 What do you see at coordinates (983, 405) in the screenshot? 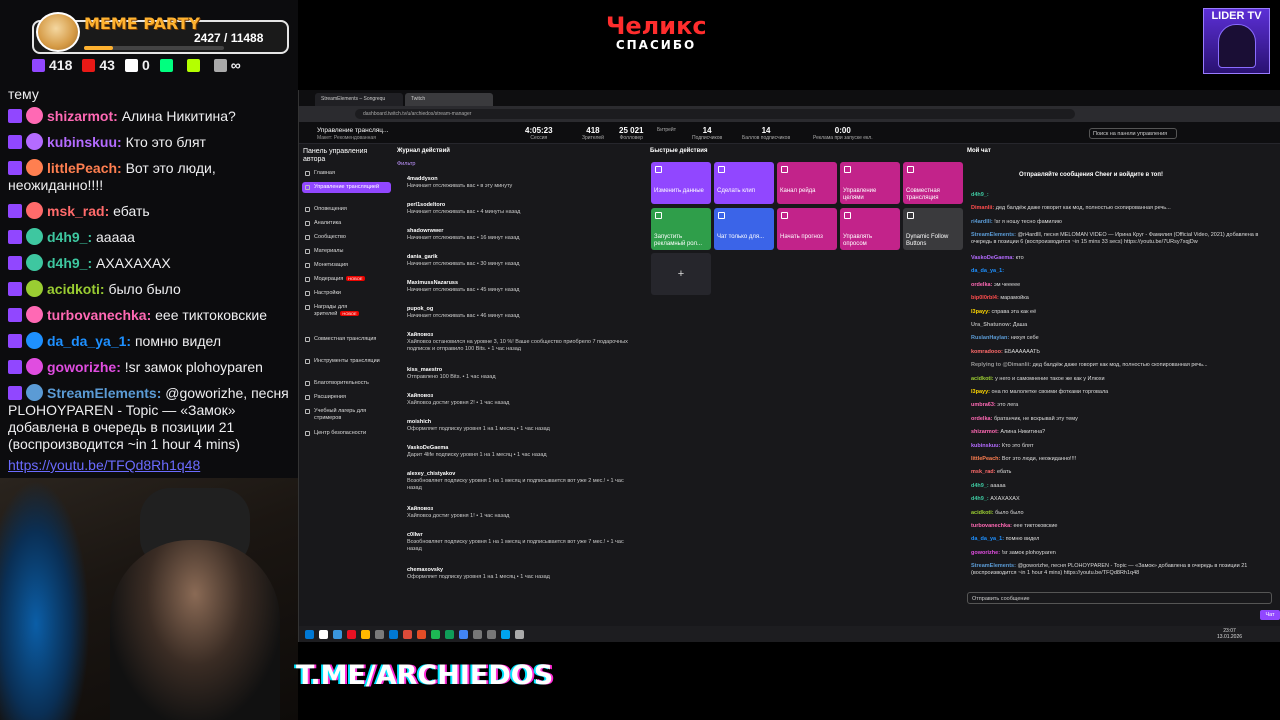
I see `chat-username: umbra63:` at bounding box center [983, 405].